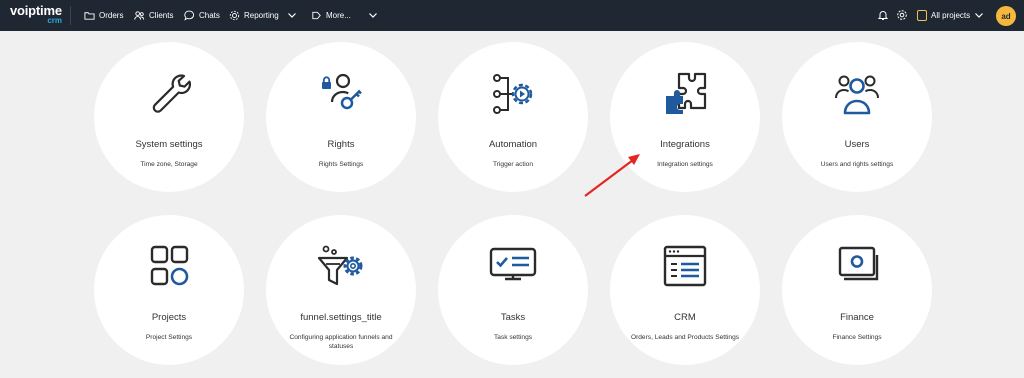 This screenshot has width=1024, height=378. What do you see at coordinates (341, 164) in the screenshot?
I see `card-subtitle: Rights Settings` at bounding box center [341, 164].